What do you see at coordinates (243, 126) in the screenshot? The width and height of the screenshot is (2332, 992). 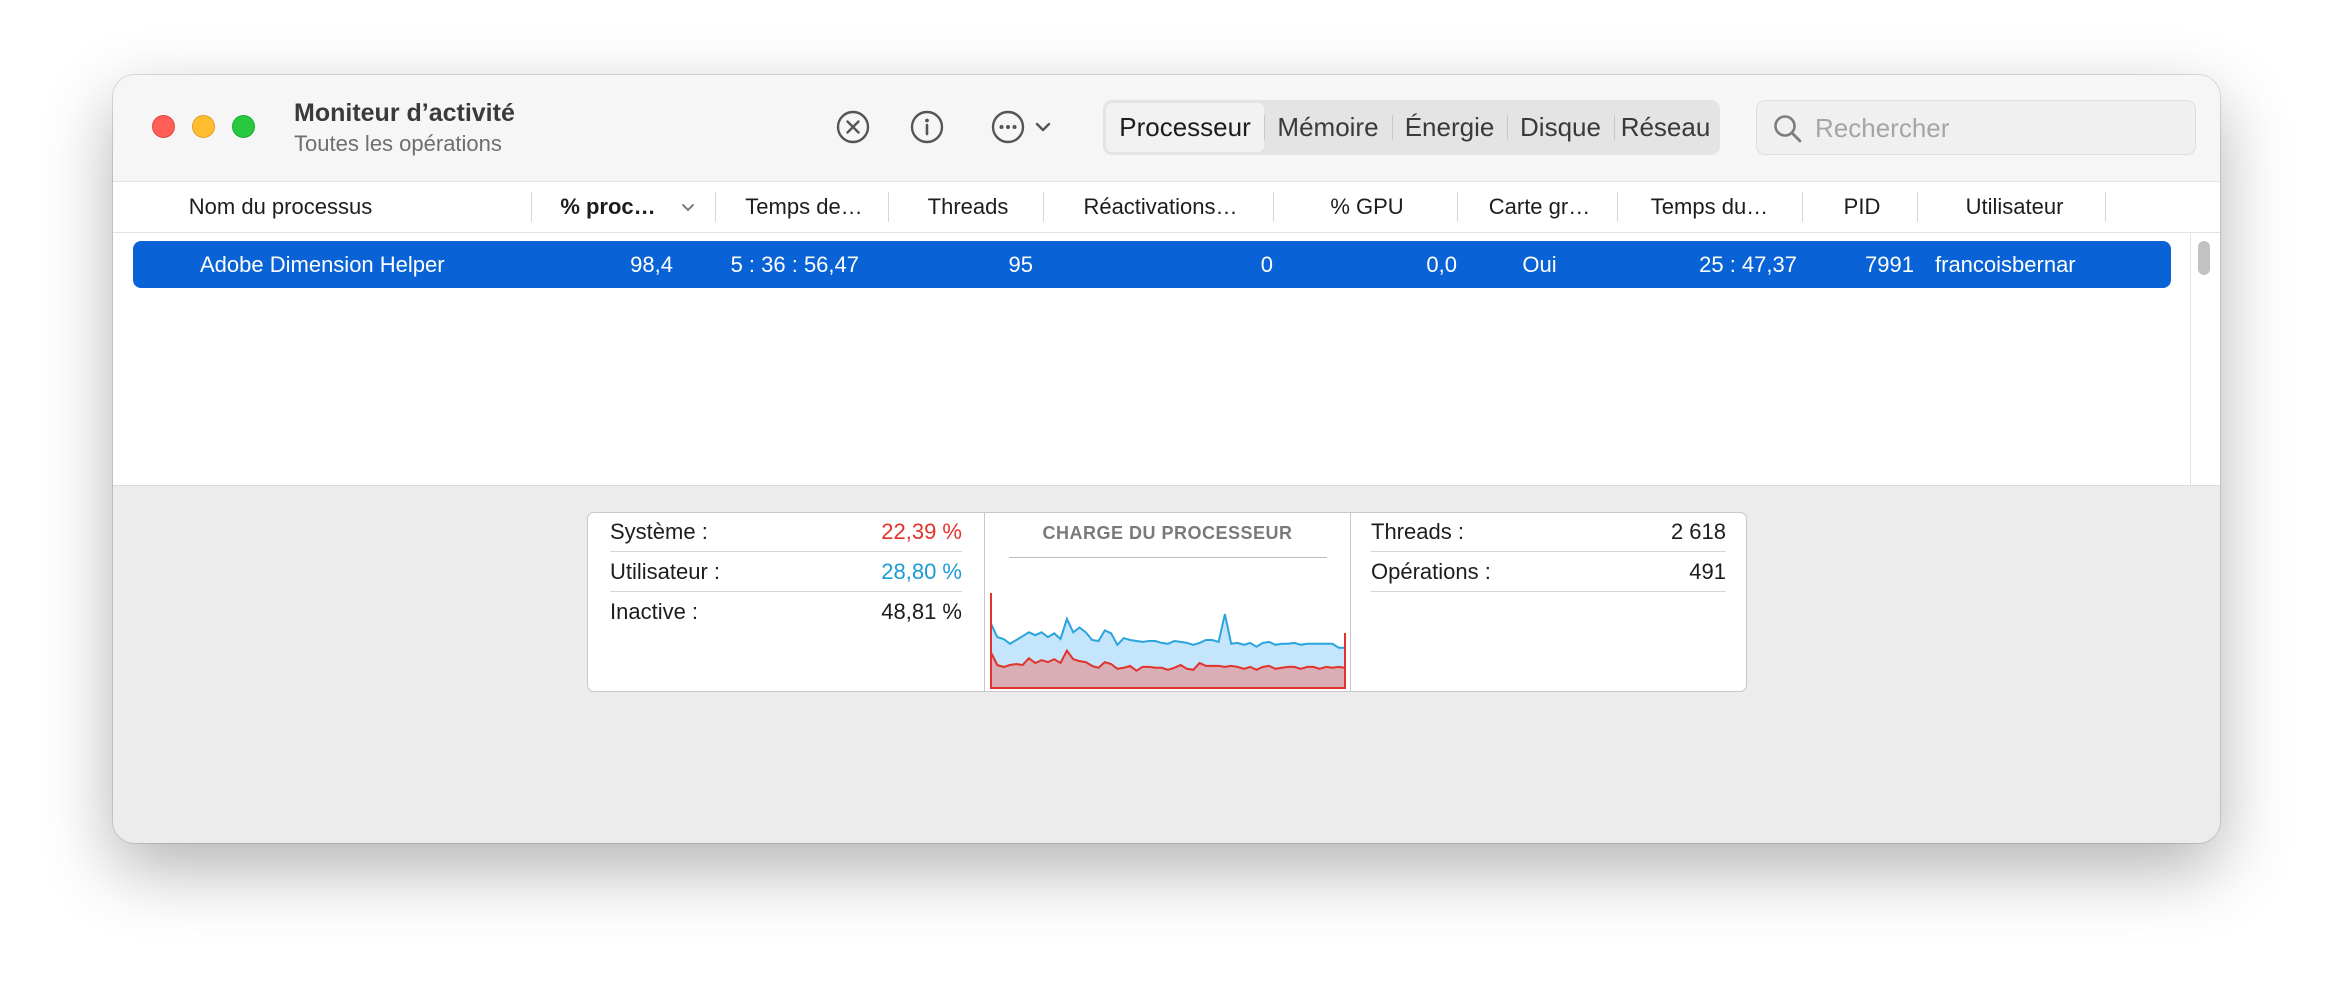 I see `zoom-window-button` at bounding box center [243, 126].